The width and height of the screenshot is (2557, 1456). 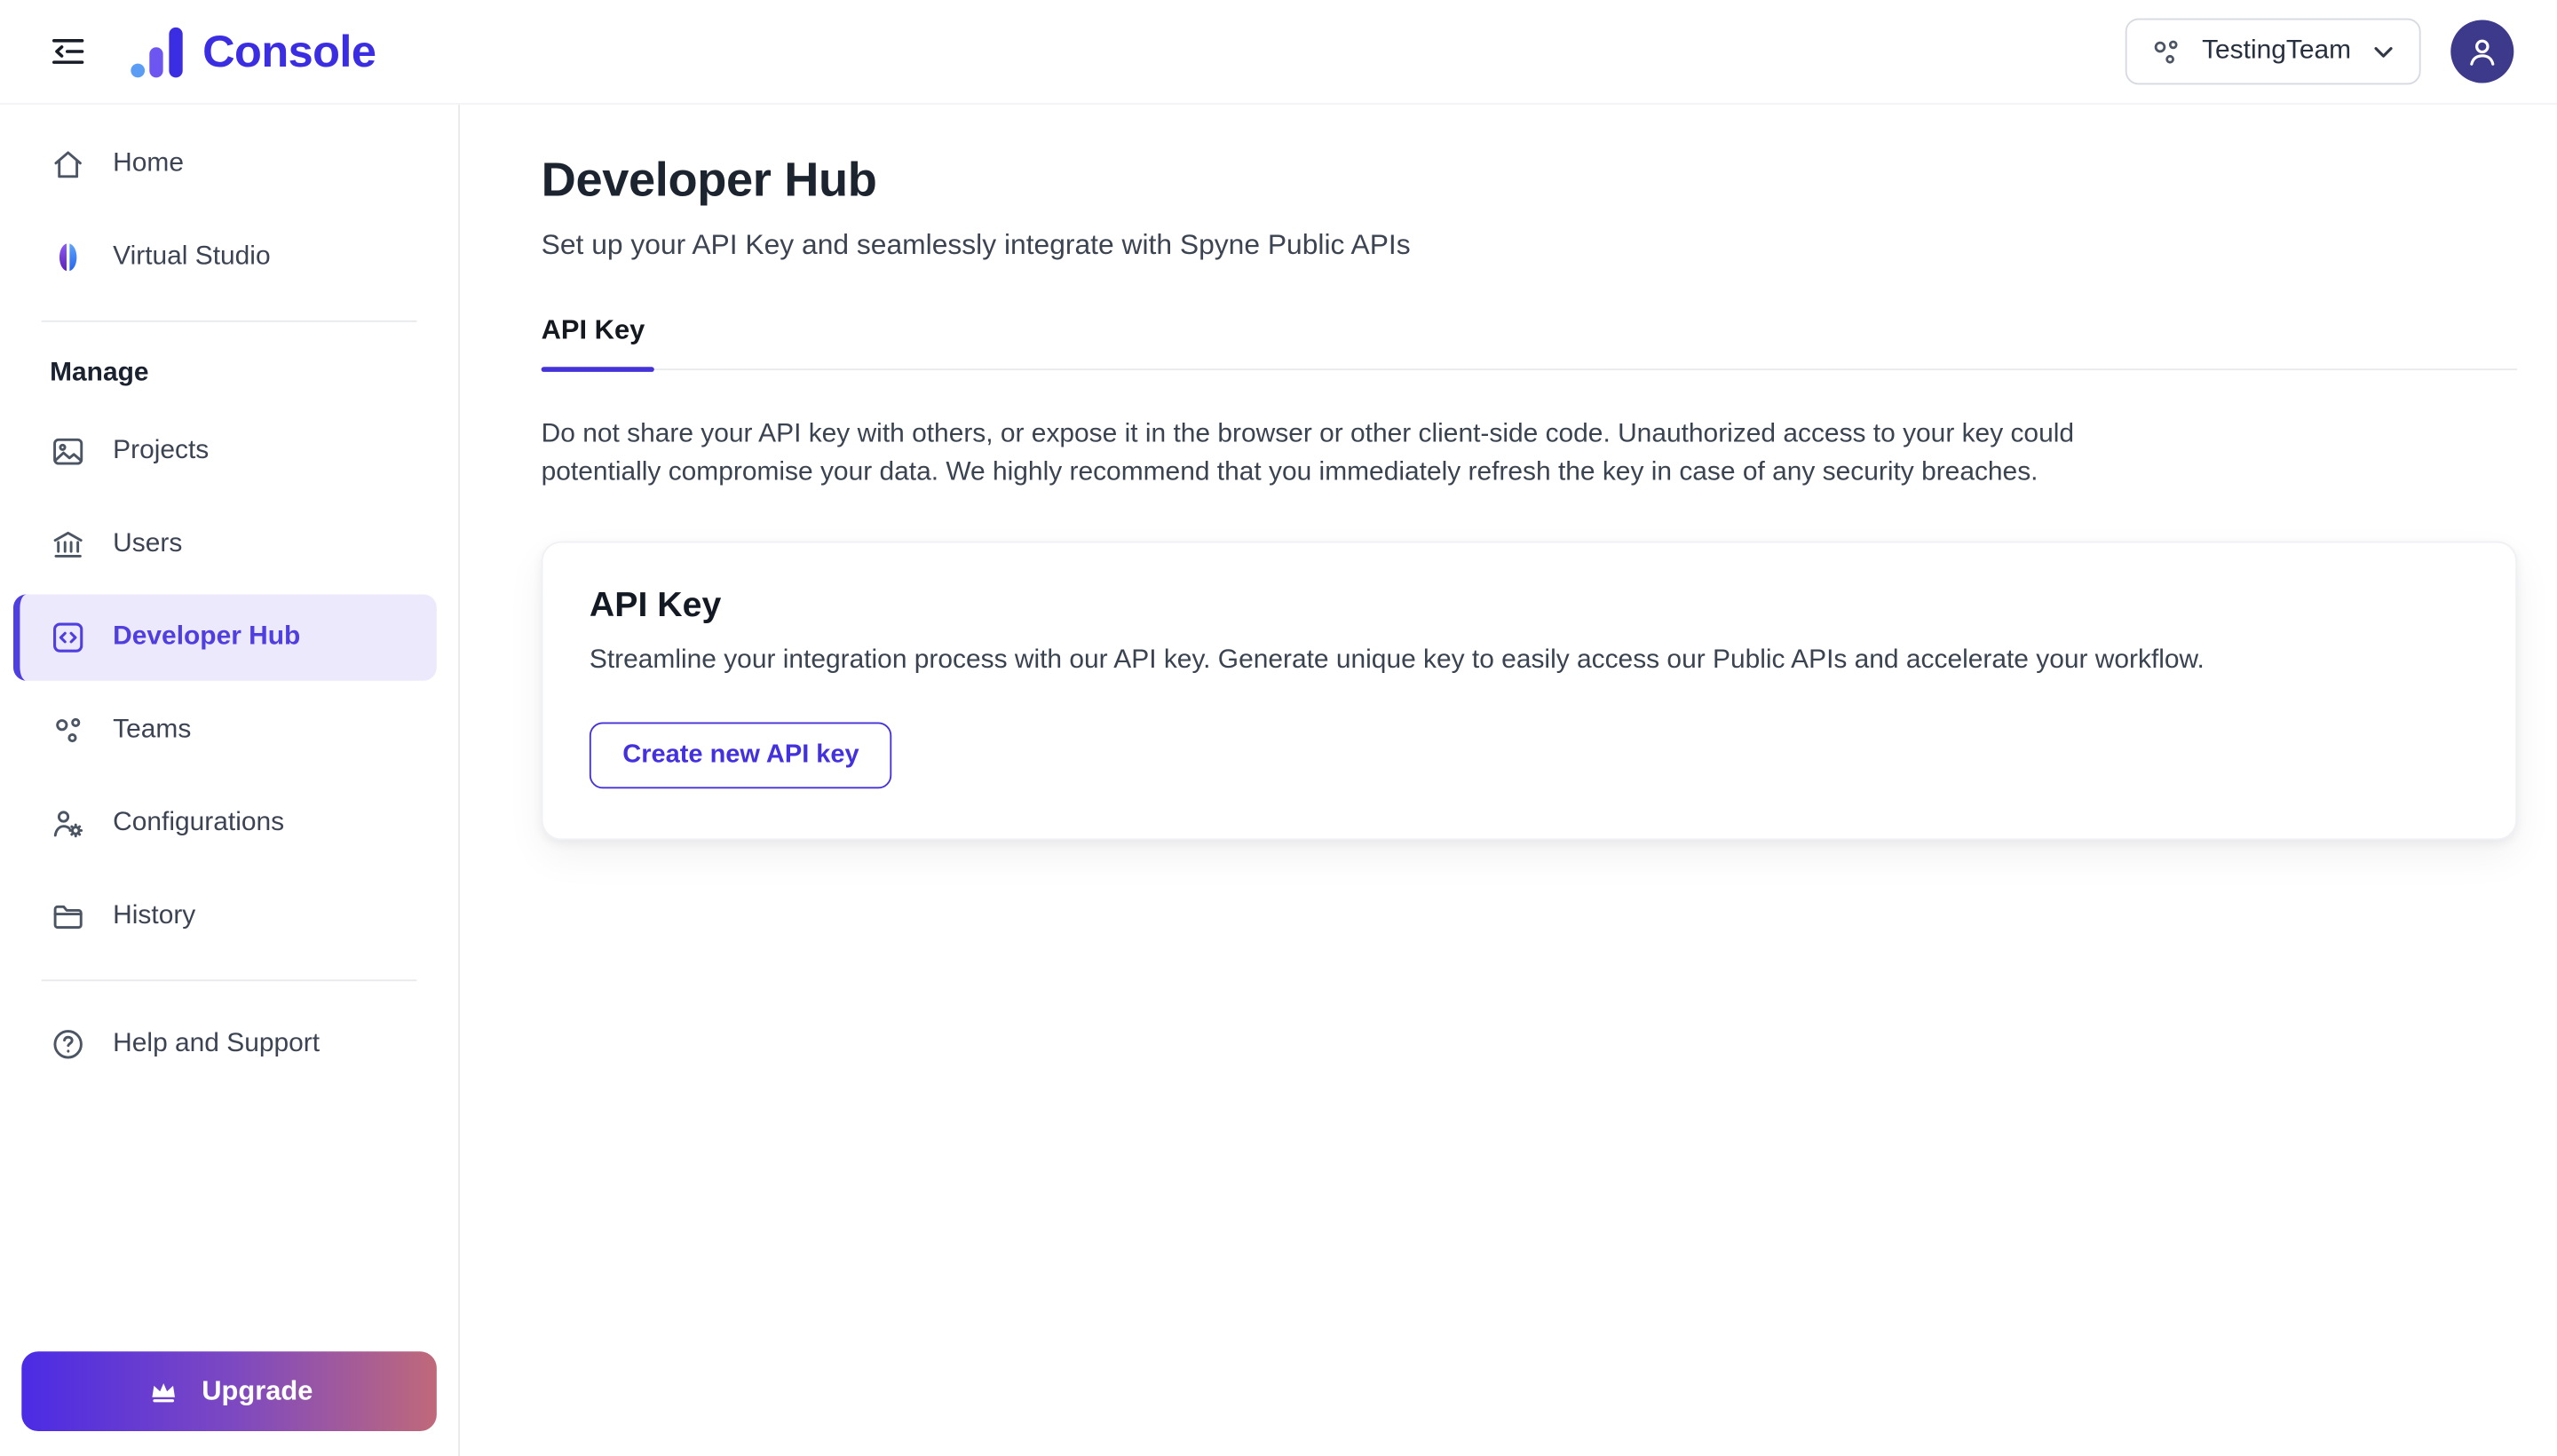 I want to click on sidebar-item-developer-hub: Developer Hub, so click(x=224, y=637).